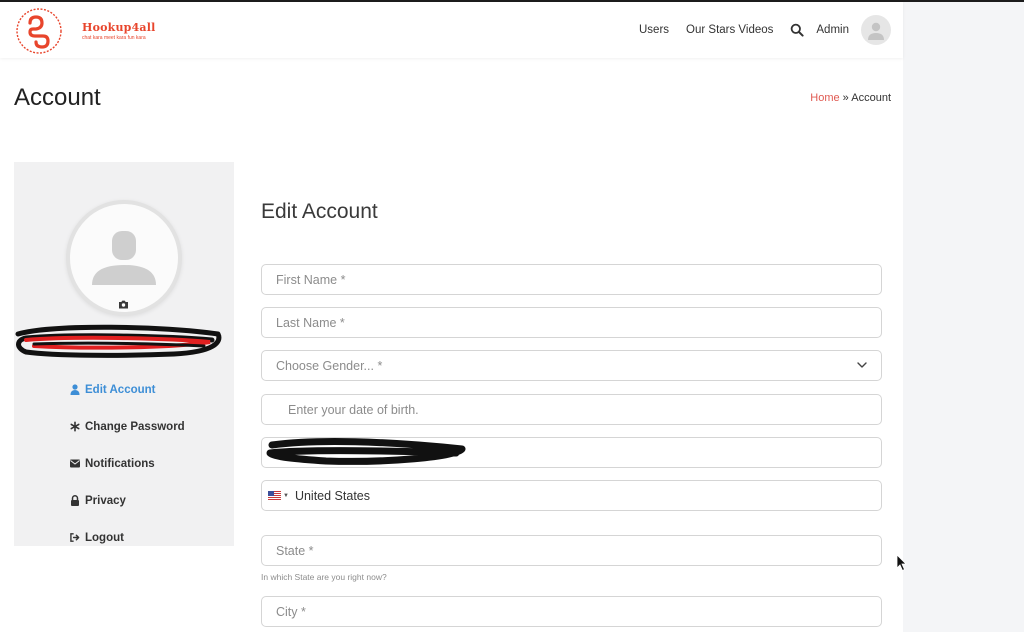  What do you see at coordinates (120, 389) in the screenshot?
I see `sidebar-item-label: Edit Account` at bounding box center [120, 389].